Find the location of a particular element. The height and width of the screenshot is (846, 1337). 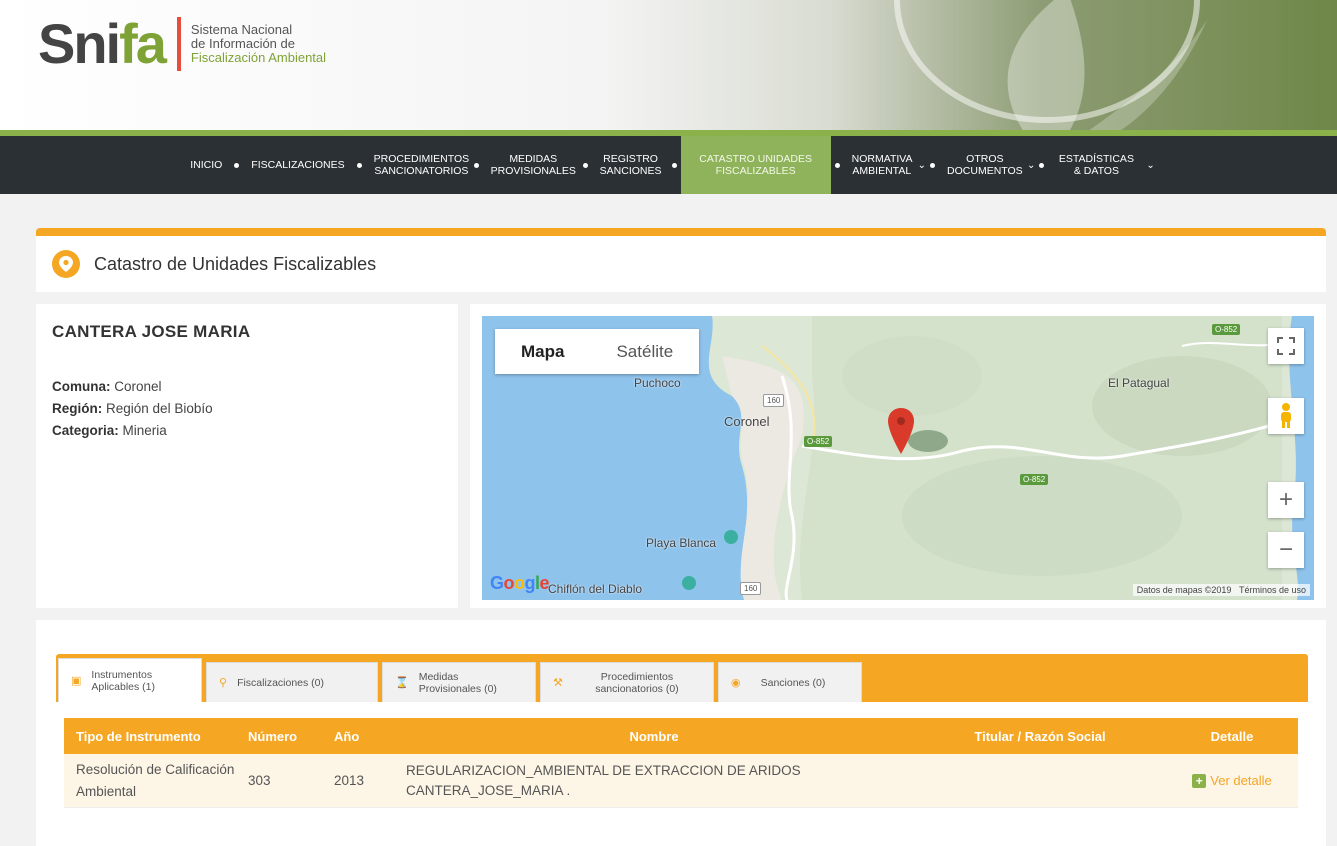

categoria-line: Categoria: Mineria is located at coordinates (109, 430).